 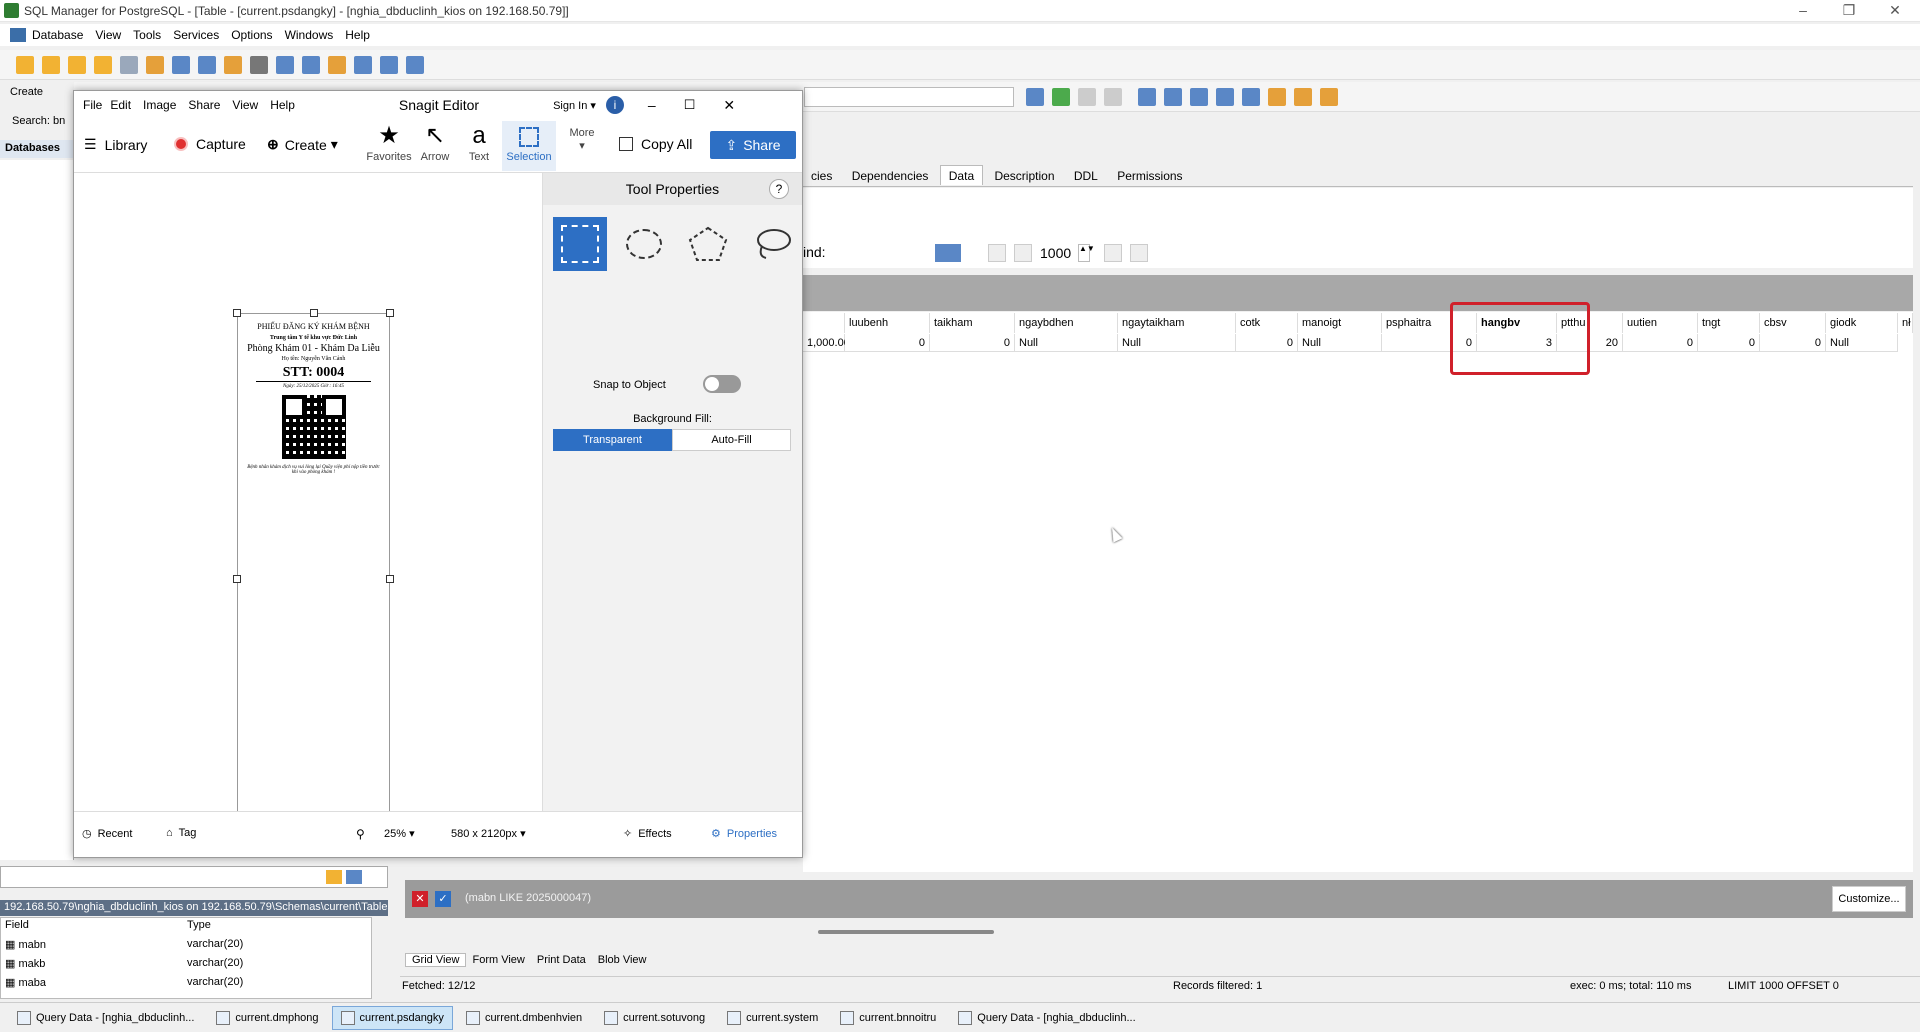 I want to click on tab-description: Description, so click(x=1024, y=176).